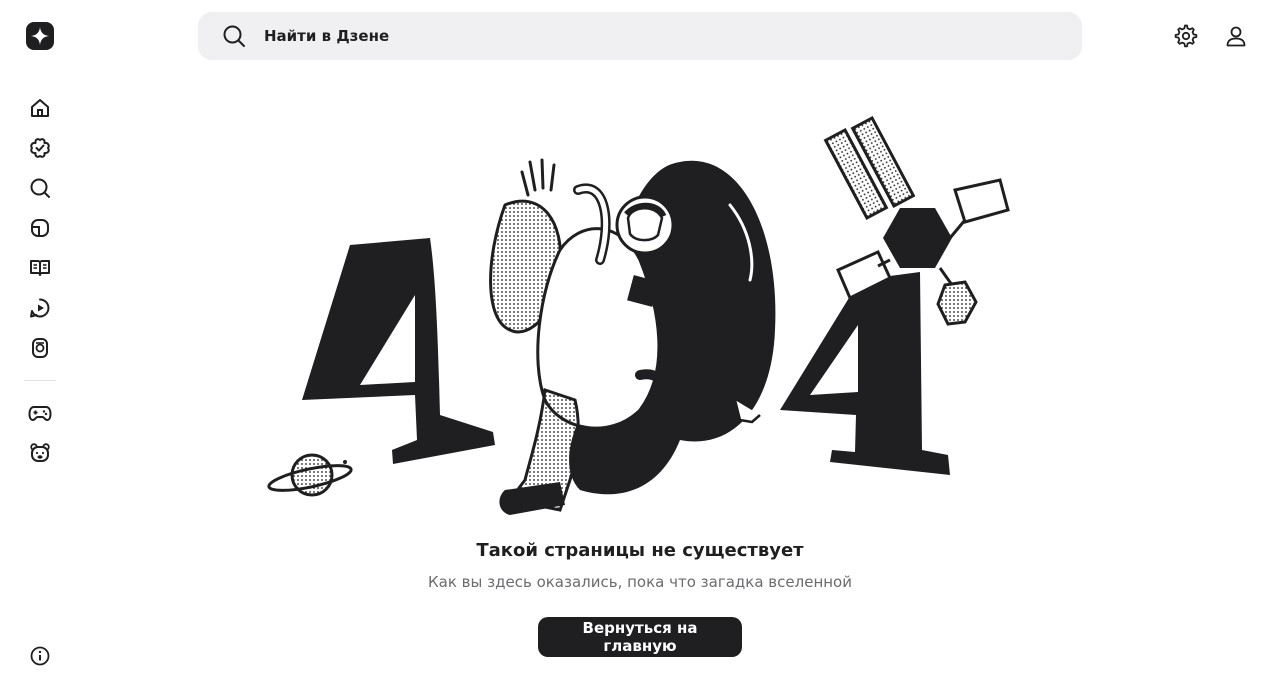 This screenshot has height=700, width=1280. I want to click on digit-four-left, so click(398, 351).